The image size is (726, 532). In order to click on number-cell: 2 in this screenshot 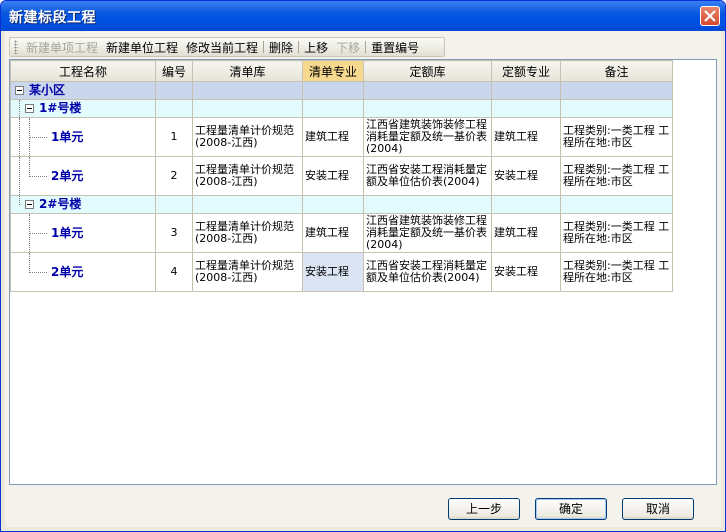, I will do `click(174, 176)`.